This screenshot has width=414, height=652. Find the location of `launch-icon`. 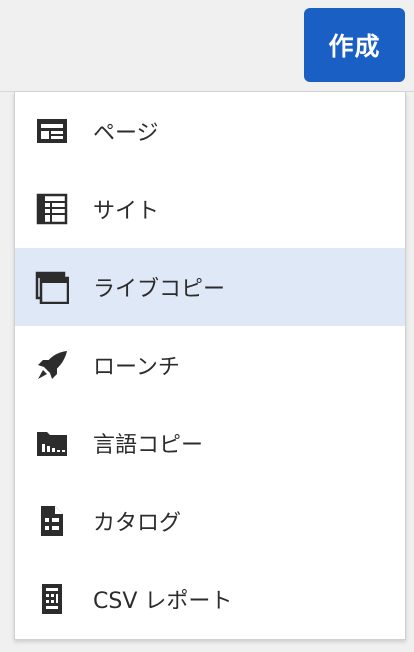

launch-icon is located at coordinates (52, 365).